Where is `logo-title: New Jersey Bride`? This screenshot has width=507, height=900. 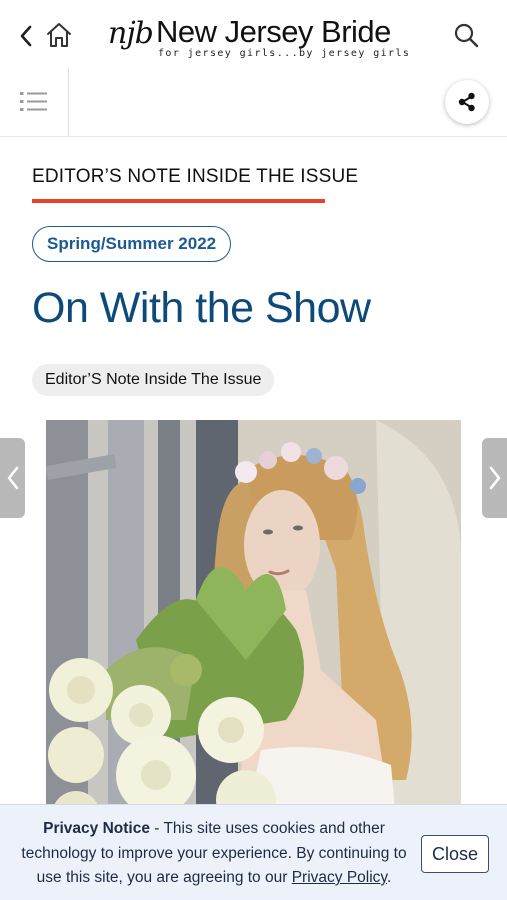 logo-title: New Jersey Bride is located at coordinates (273, 31).